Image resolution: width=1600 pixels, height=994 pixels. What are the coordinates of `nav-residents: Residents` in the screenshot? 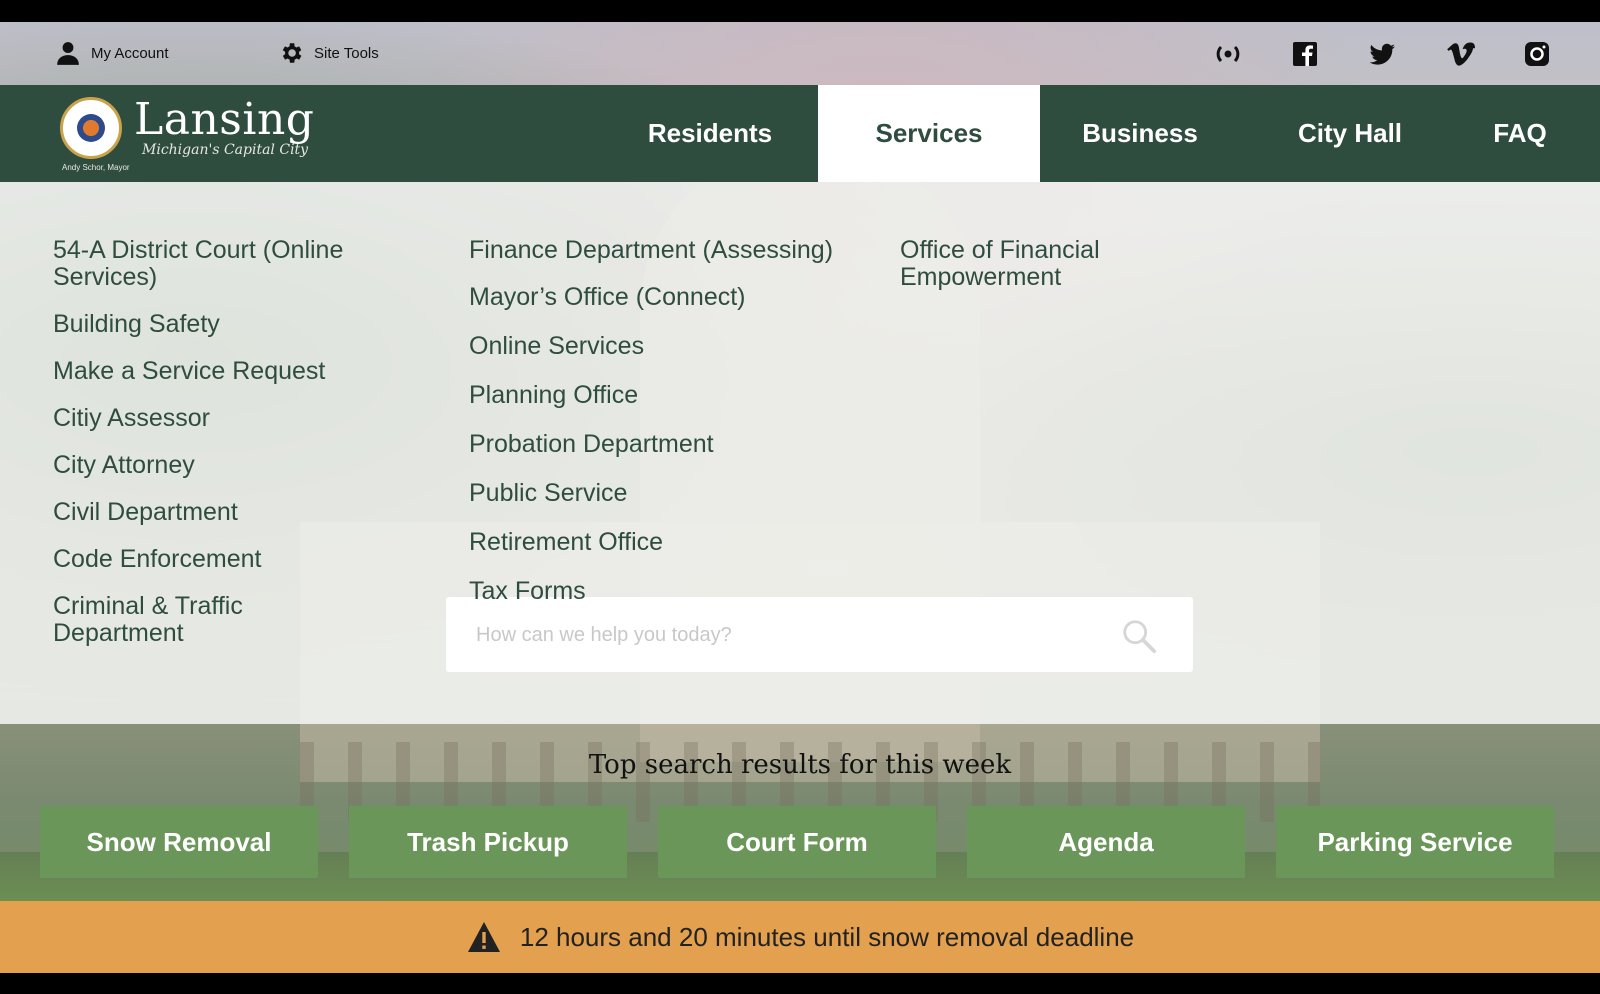 It's located at (710, 133).